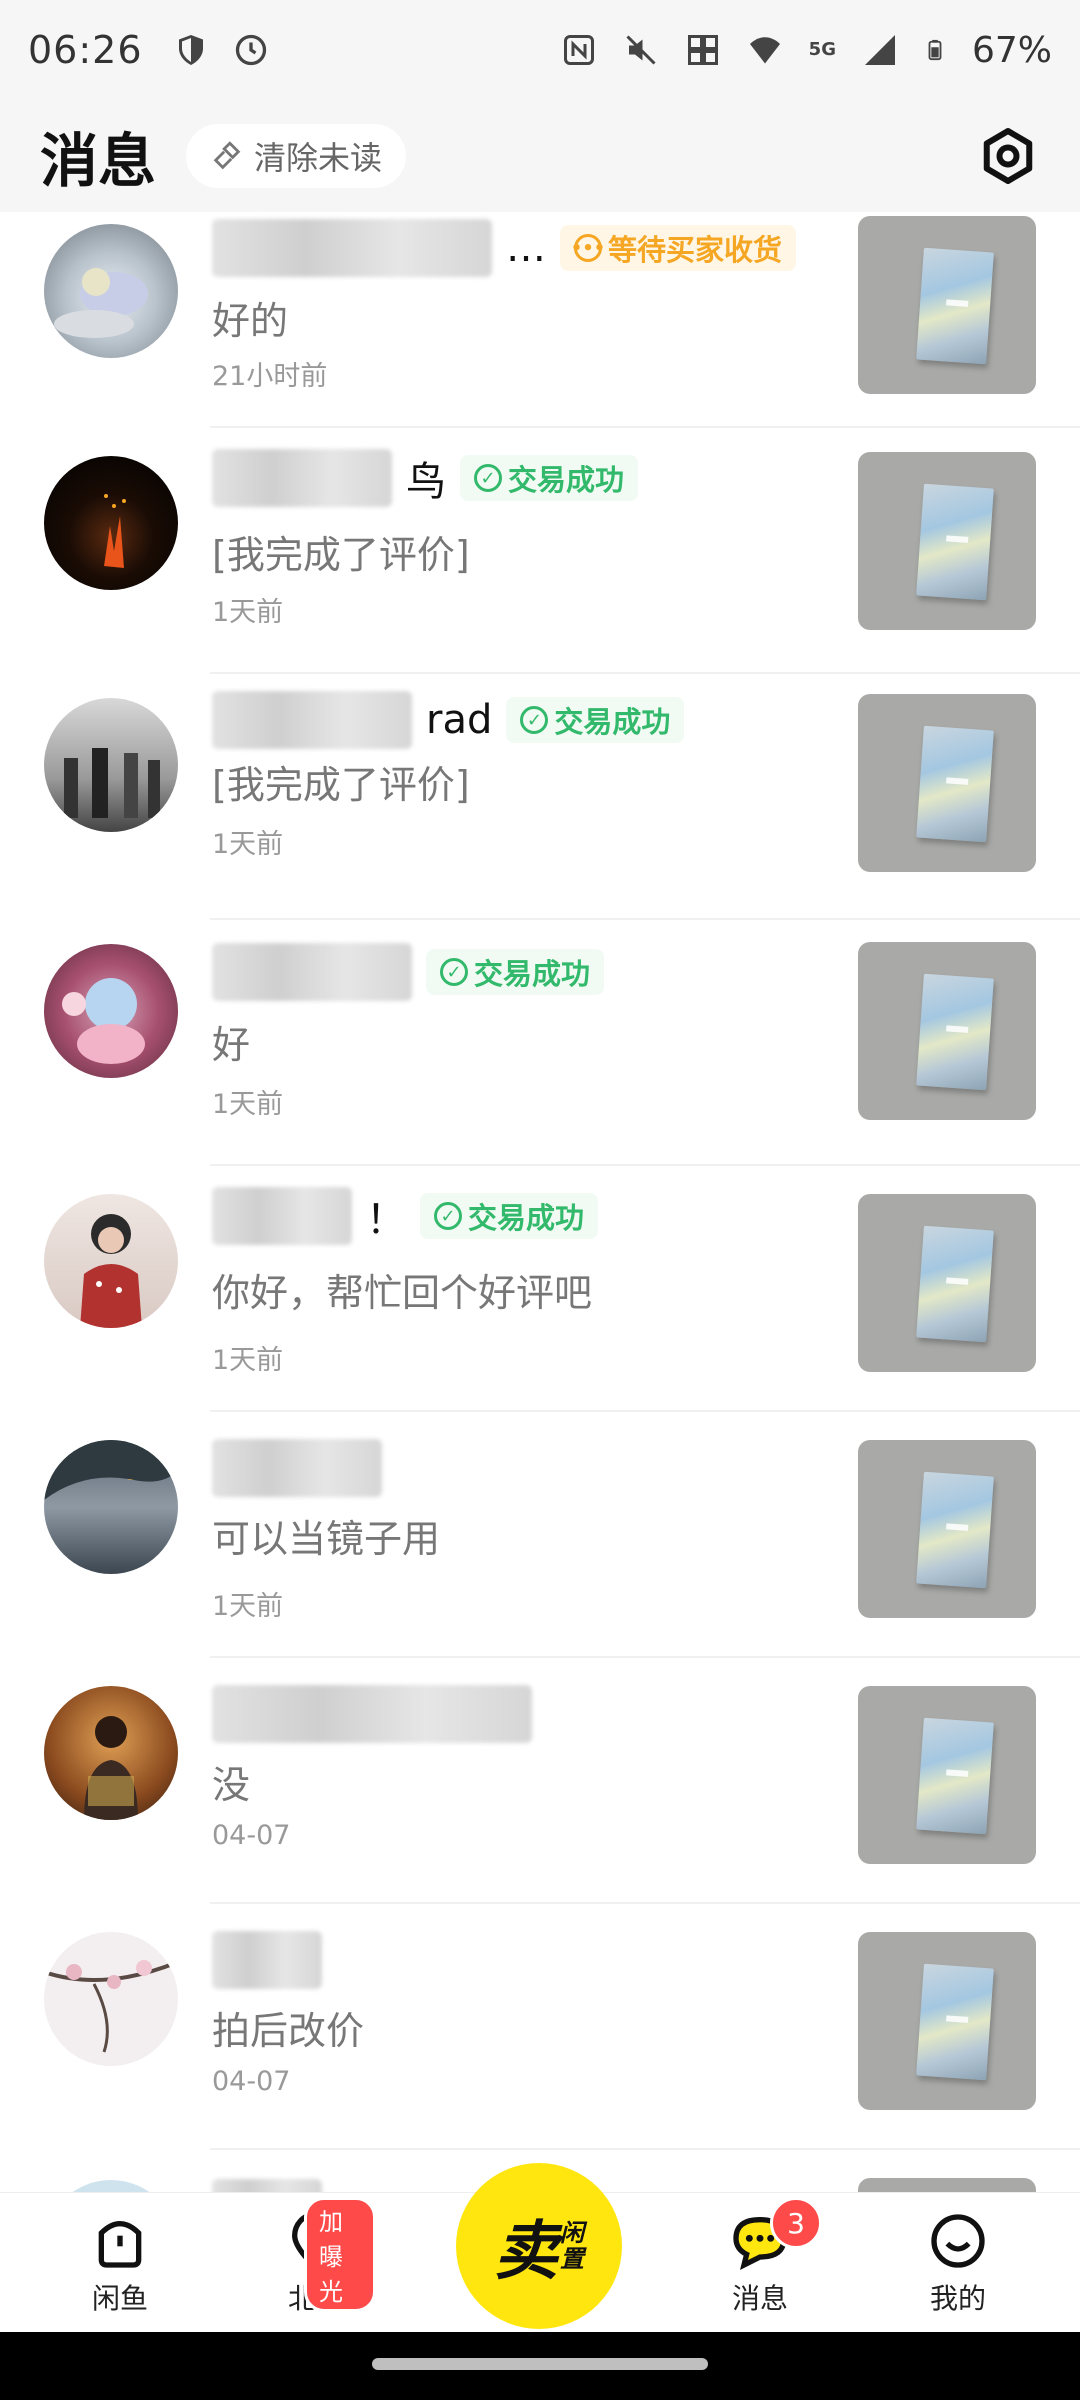 This screenshot has height=2400, width=1080. Describe the element at coordinates (935, 50) in the screenshot. I see `battery-icon` at that location.